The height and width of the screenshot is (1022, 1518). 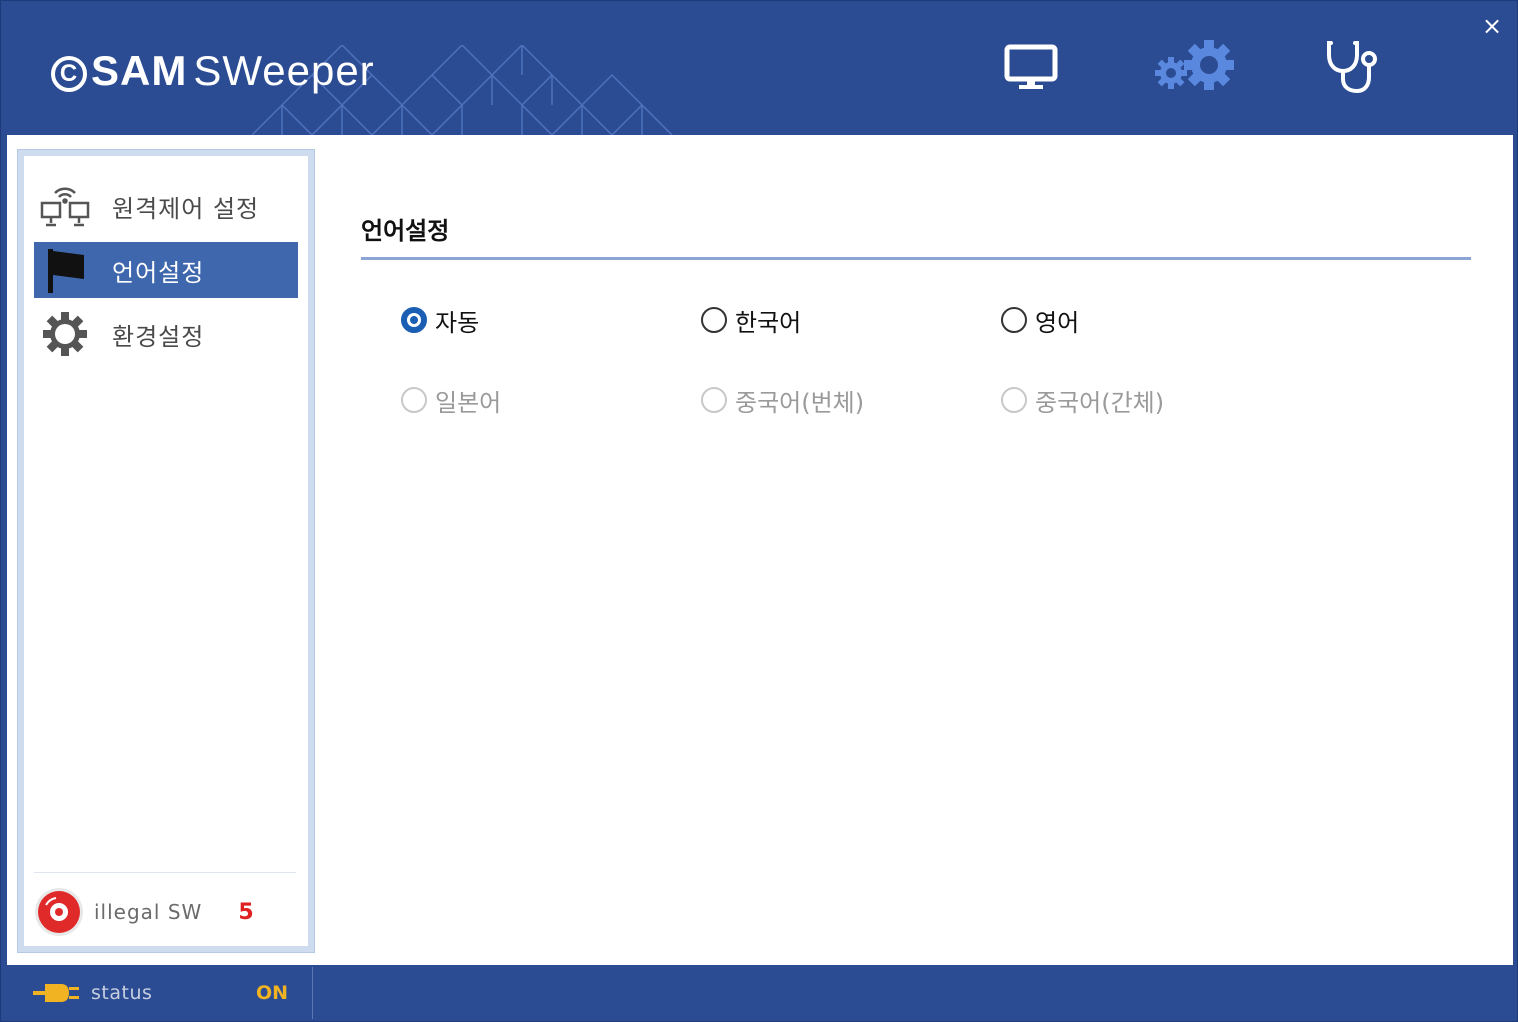 What do you see at coordinates (246, 912) in the screenshot?
I see `illegal-sw-count: 5` at bounding box center [246, 912].